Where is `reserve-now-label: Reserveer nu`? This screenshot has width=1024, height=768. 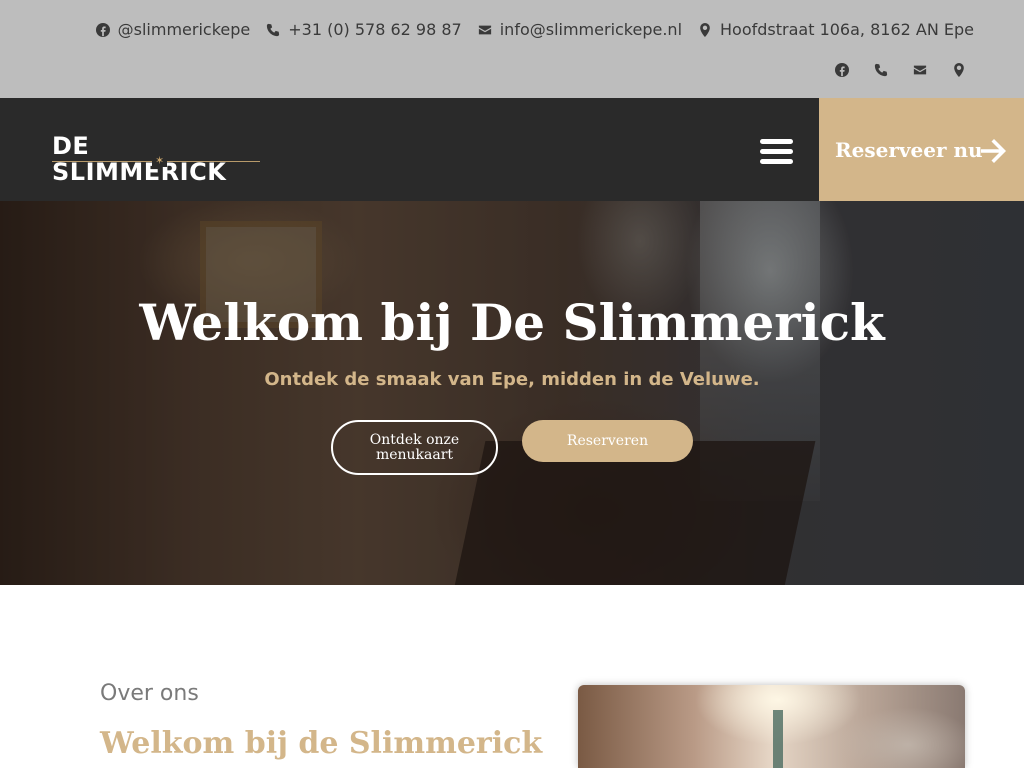
reserve-now-label: Reserveer nu is located at coordinates (909, 149).